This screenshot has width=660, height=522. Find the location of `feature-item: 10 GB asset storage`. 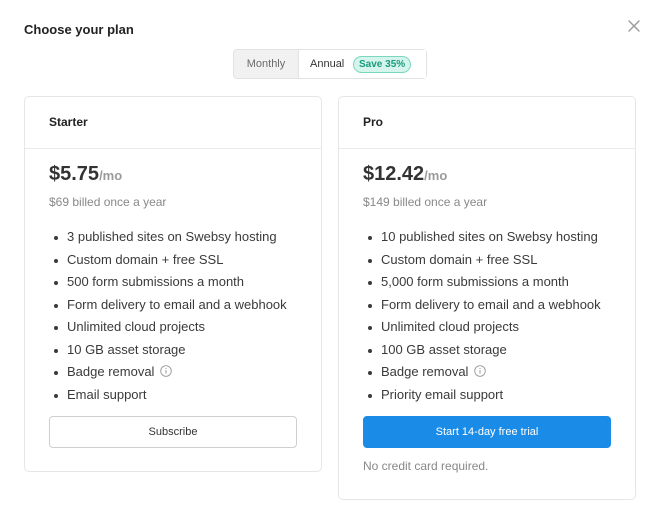

feature-item: 10 GB asset storage is located at coordinates (168, 353).